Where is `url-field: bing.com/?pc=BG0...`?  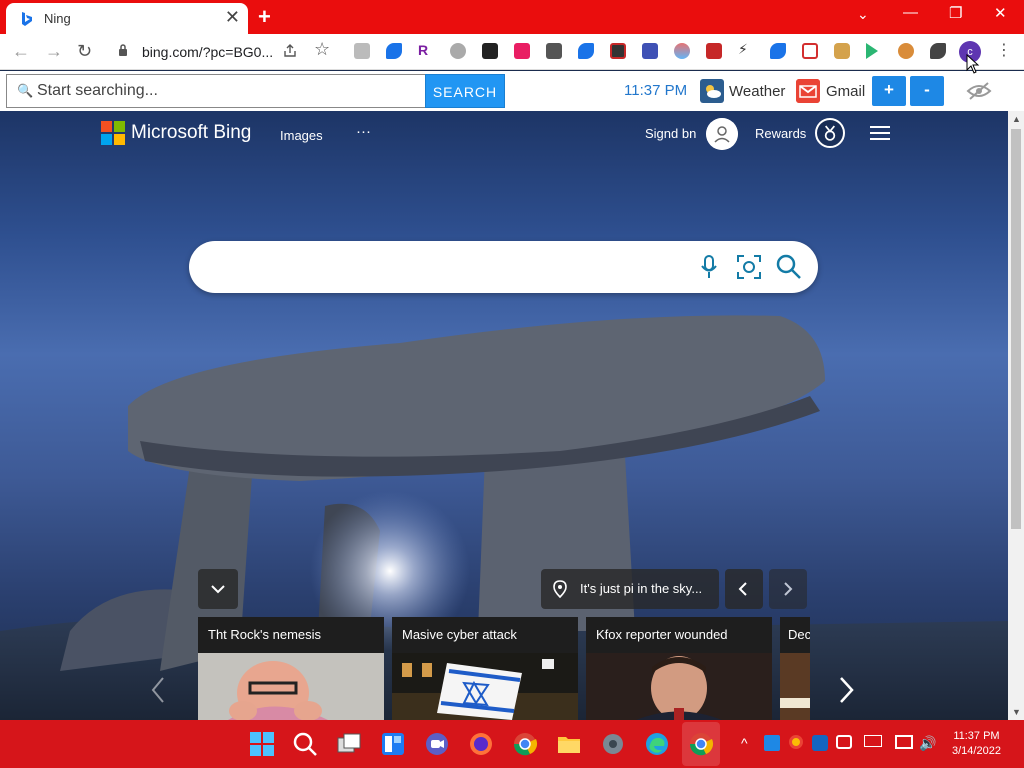
url-field: bing.com/?pc=BG0... is located at coordinates (222, 52).